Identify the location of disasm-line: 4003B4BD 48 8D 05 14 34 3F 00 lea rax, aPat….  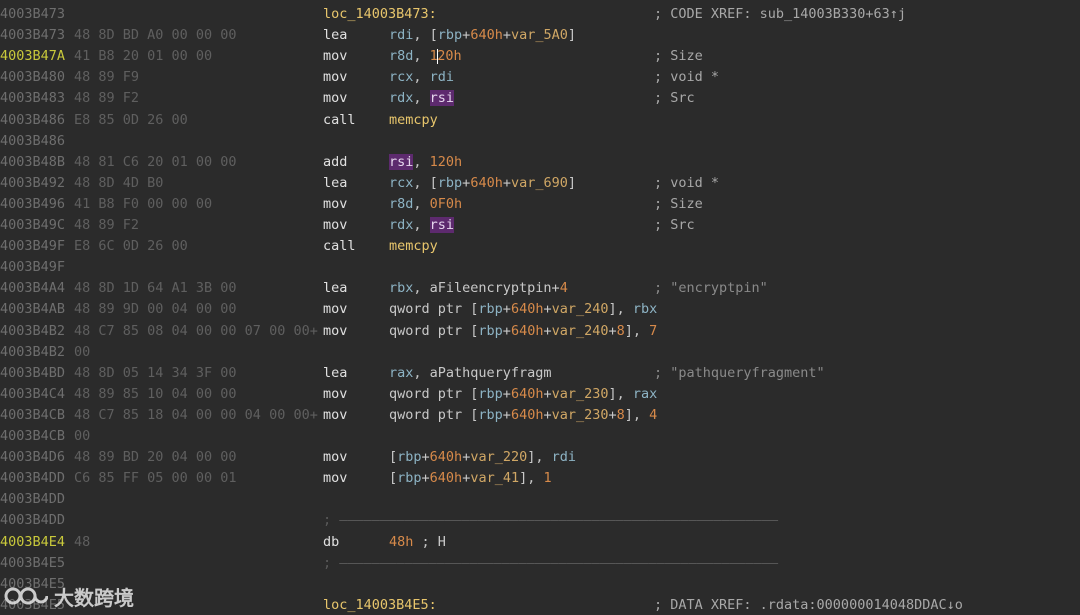
(540, 373).